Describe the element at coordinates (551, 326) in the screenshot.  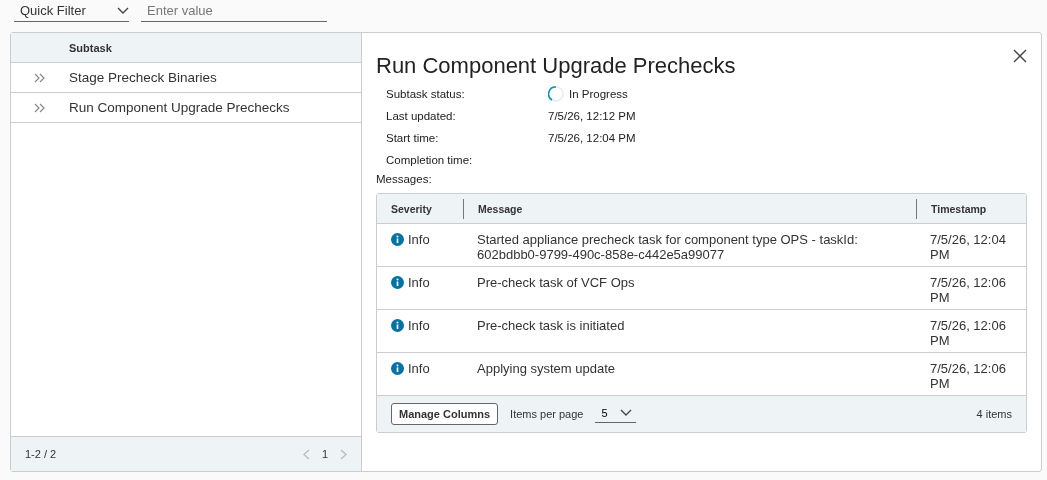
I see `message-text: Pre-check task is initiated` at that location.